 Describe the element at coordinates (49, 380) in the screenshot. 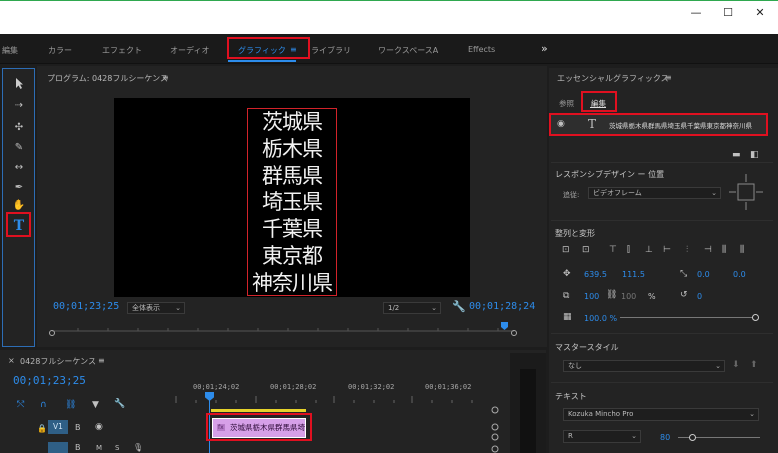

I see `timeline-timecode: 00;01;23;25` at that location.